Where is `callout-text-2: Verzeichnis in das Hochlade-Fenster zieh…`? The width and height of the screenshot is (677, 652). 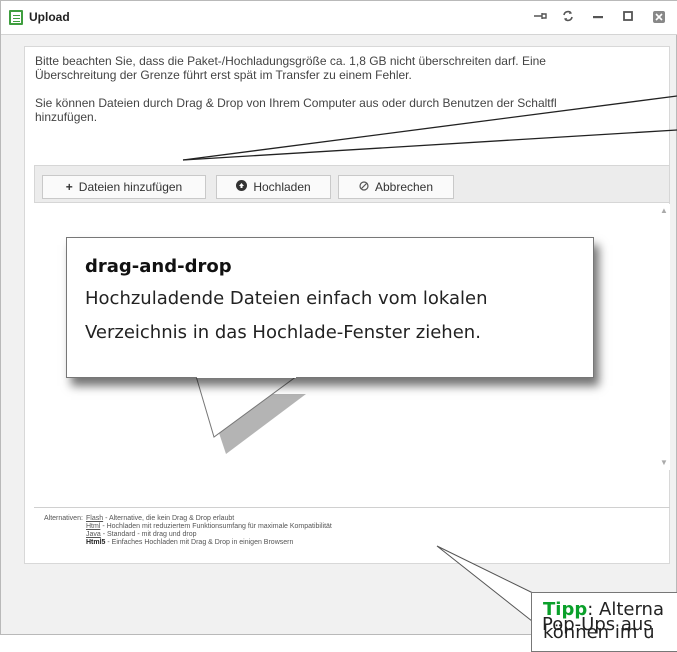 callout-text-2: Verzeichnis in das Hochlade-Fenster zieh… is located at coordinates (283, 332).